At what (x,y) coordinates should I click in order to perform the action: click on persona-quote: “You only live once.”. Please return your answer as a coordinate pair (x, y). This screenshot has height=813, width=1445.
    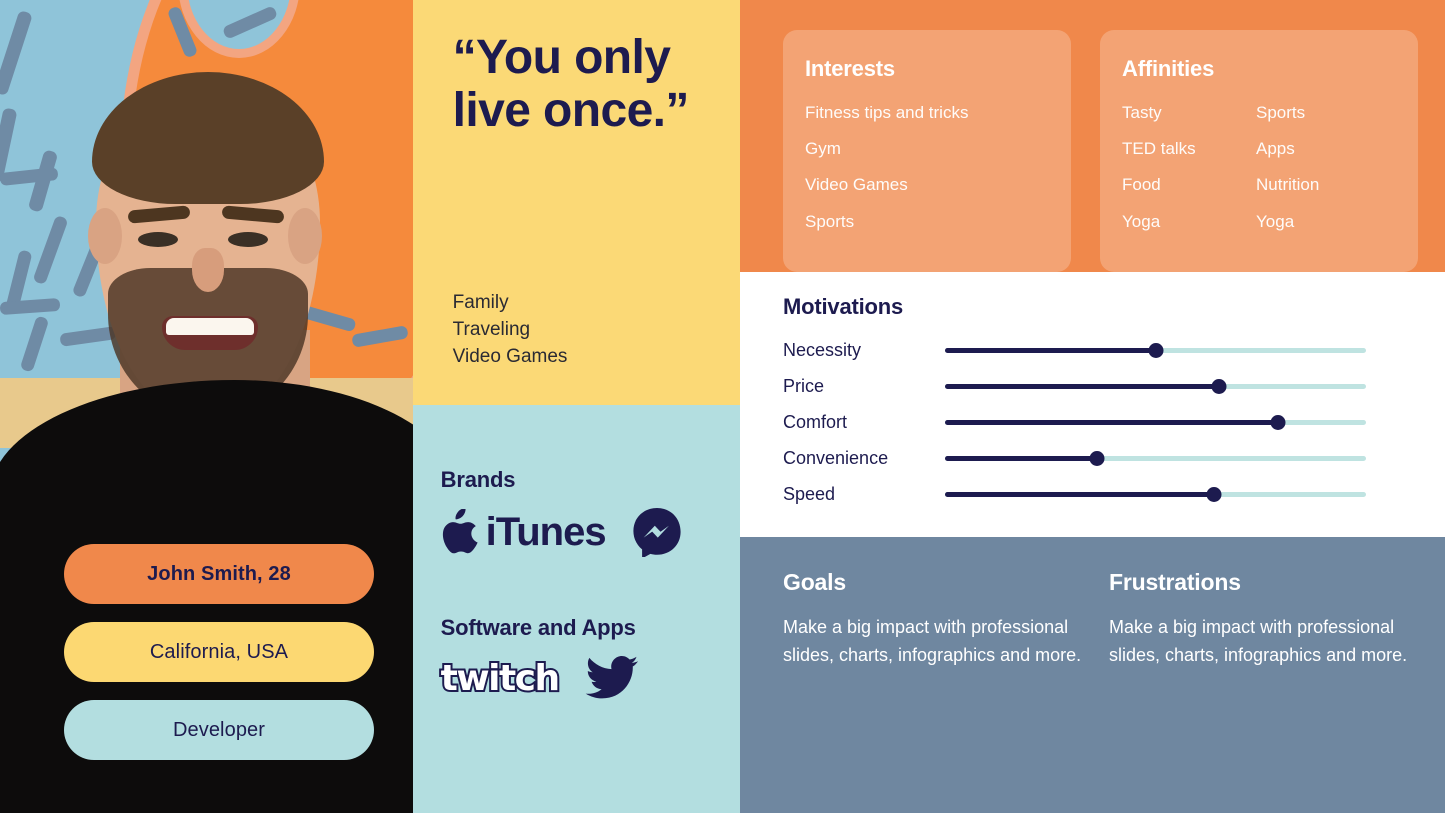
    Looking at the image, I should click on (582, 84).